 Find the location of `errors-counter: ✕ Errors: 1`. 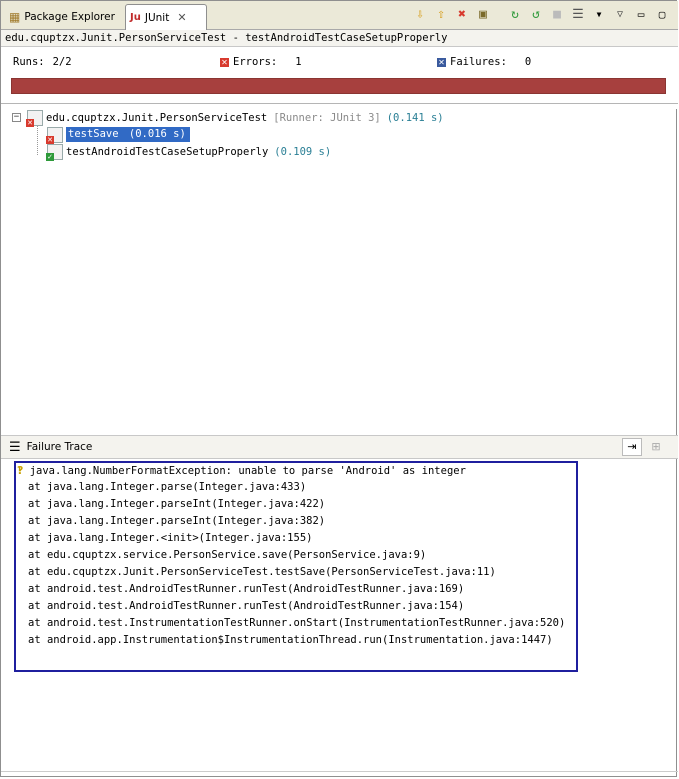

errors-counter: ✕ Errors: 1 is located at coordinates (261, 62).